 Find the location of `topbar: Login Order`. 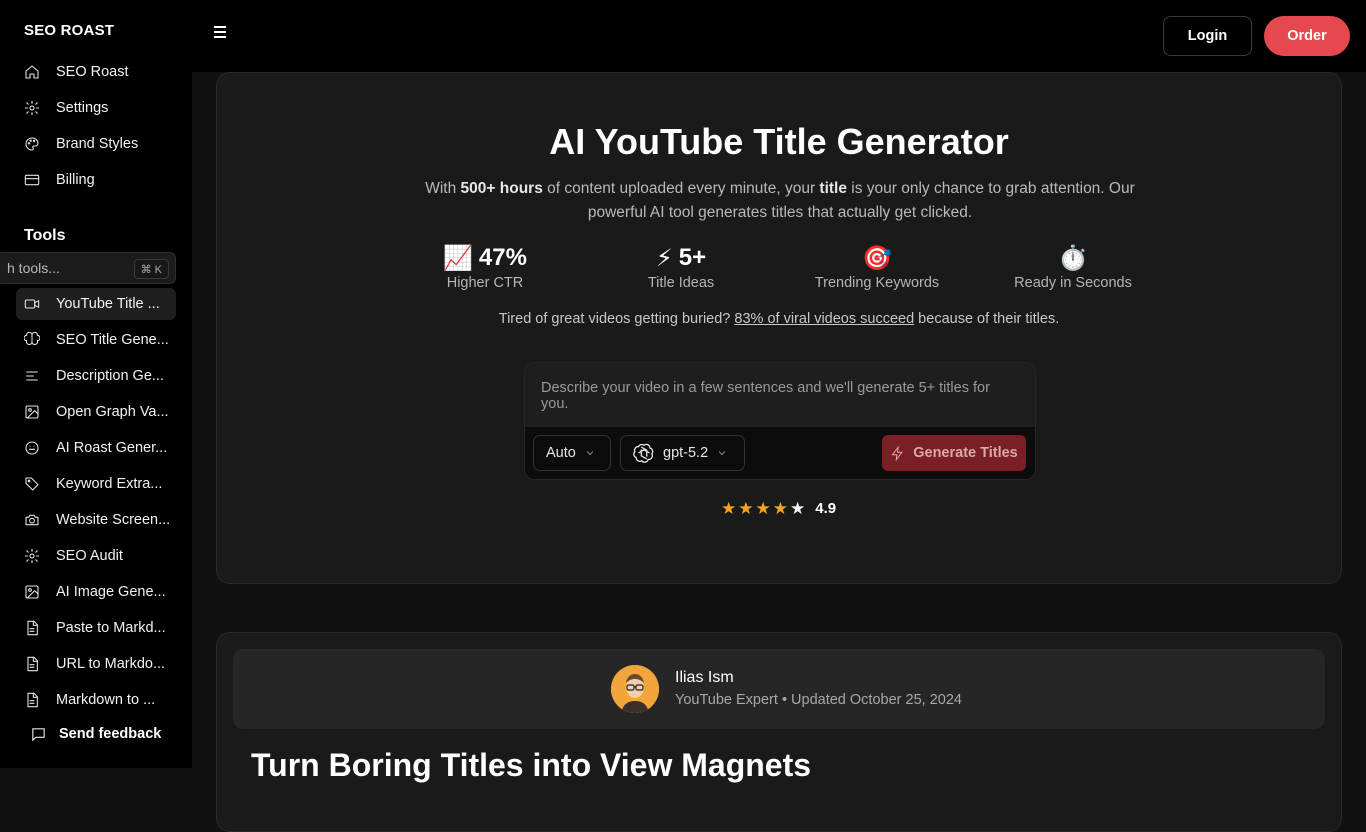

topbar: Login Order is located at coordinates (779, 36).